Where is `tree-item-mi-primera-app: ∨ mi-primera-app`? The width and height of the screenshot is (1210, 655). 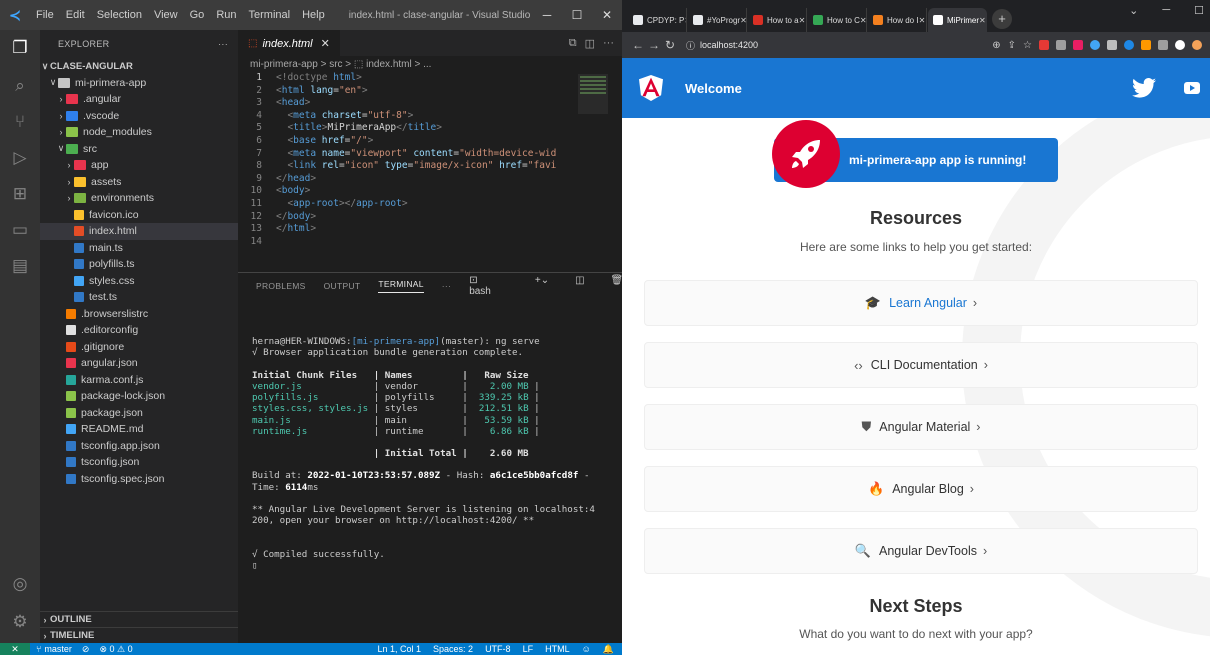 tree-item-mi-primera-app: ∨ mi-primera-app is located at coordinates (139, 83).